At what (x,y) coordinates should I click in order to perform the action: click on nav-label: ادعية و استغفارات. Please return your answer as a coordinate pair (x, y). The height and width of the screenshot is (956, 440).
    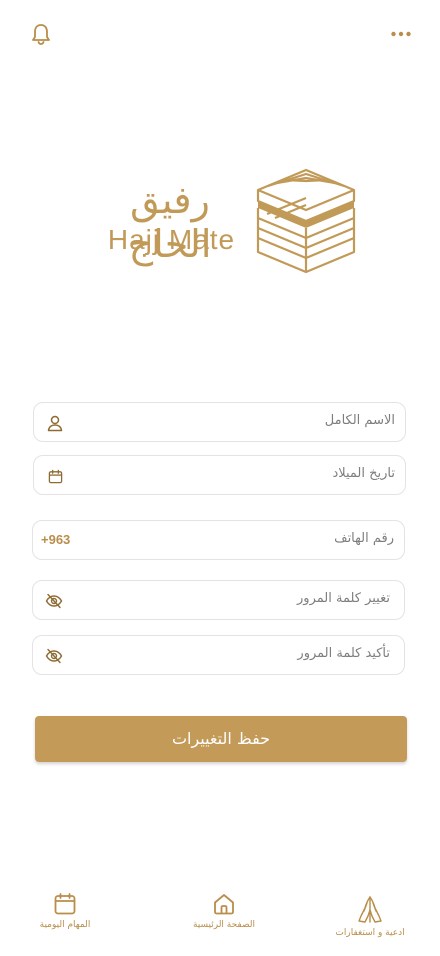
    Looking at the image, I should click on (370, 933).